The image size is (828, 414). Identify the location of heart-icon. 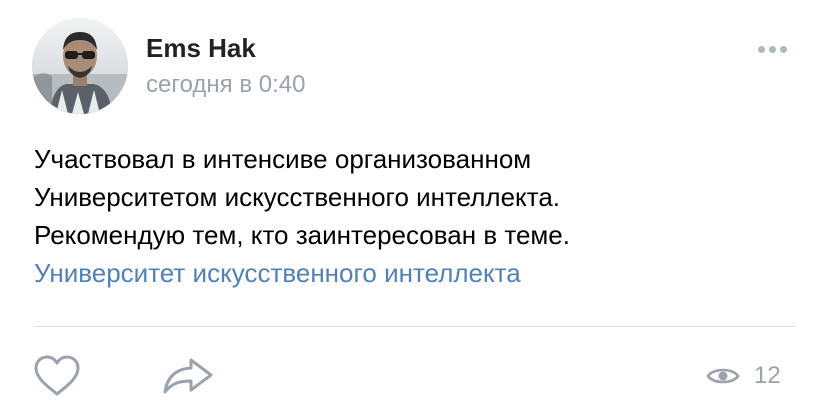
(57, 375).